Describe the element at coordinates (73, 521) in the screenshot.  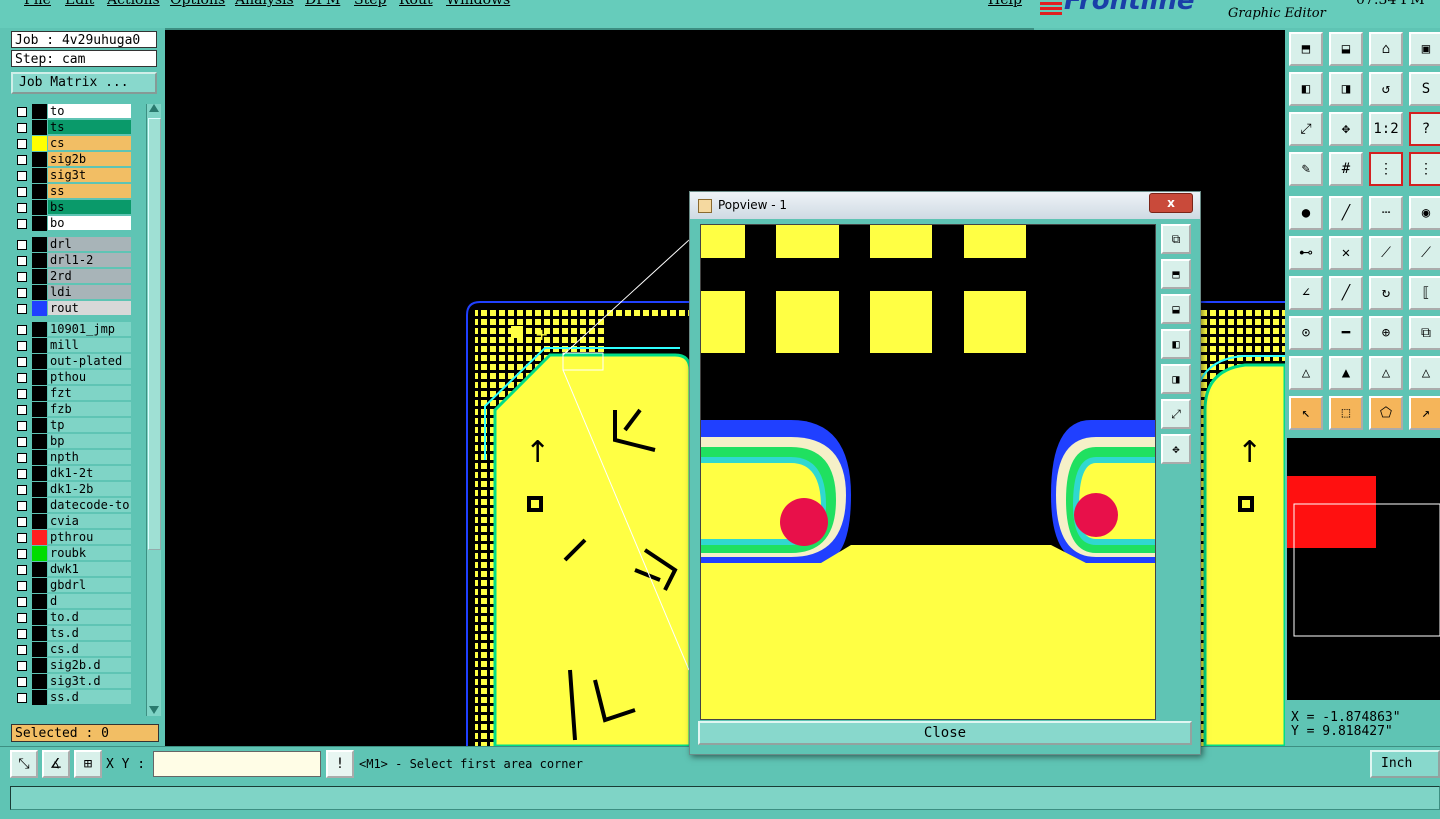
I see `layer-row: cvia` at that location.